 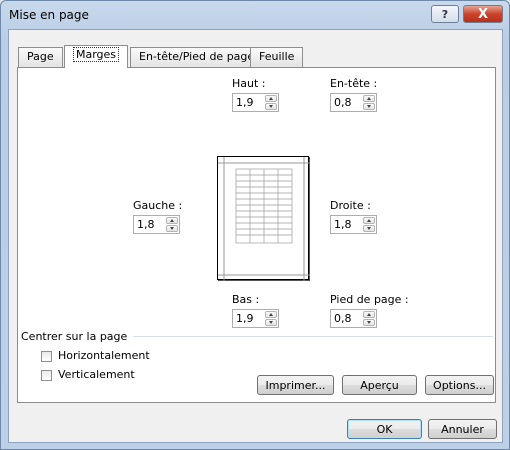 I want to click on right-margin-value: 1,8, so click(x=343, y=224).